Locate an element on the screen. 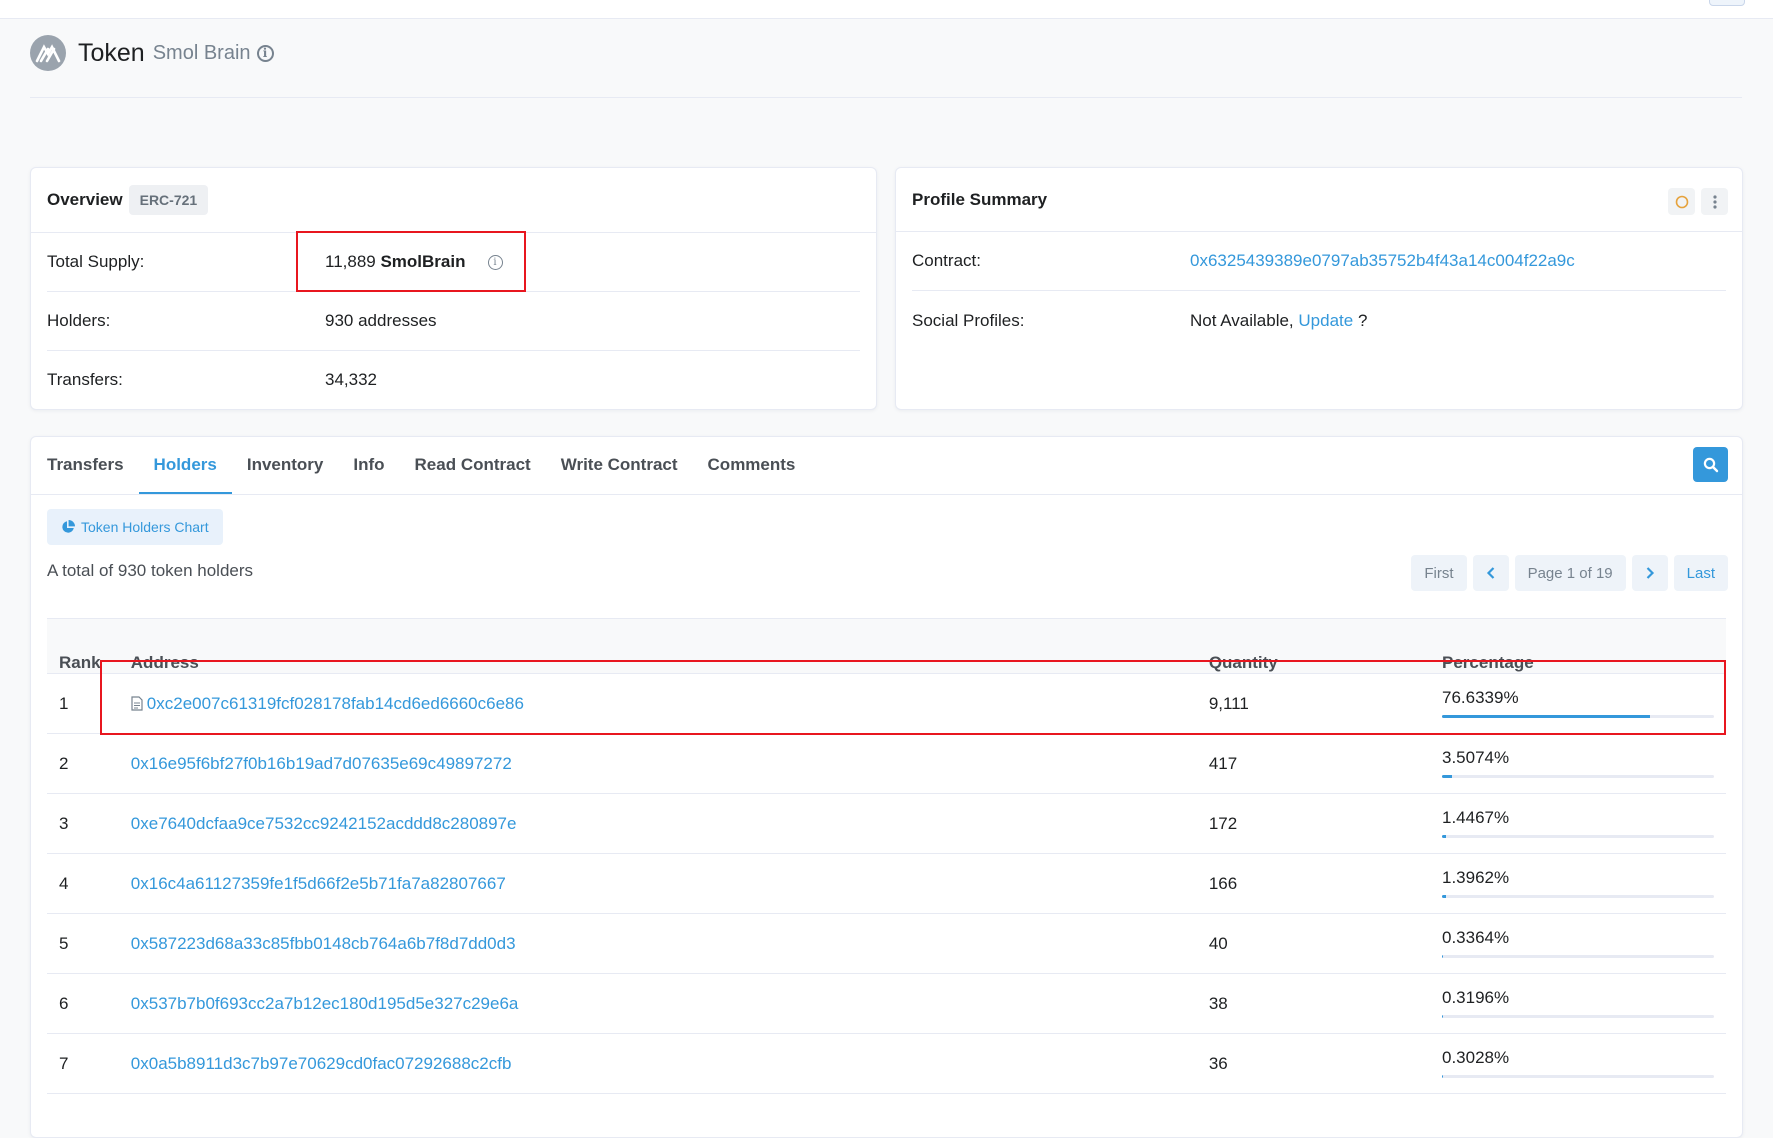 Image resolution: width=1773 pixels, height=1138 pixels. total-supply-row: Total Supply: 11,889 SmolBrain i is located at coordinates (453, 262).